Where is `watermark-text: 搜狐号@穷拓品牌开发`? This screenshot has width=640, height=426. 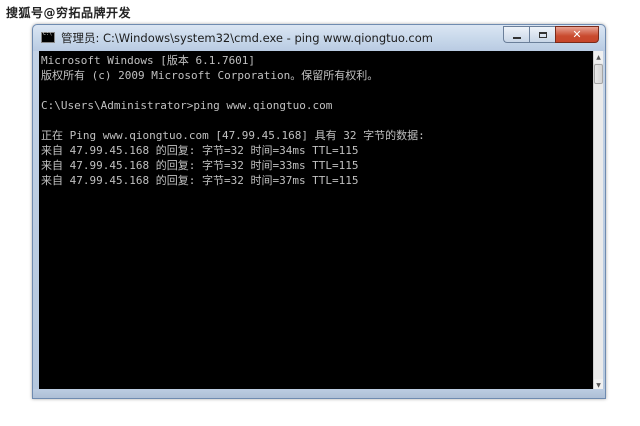 watermark-text: 搜狐号@穷拓品牌开发 is located at coordinates (69, 13).